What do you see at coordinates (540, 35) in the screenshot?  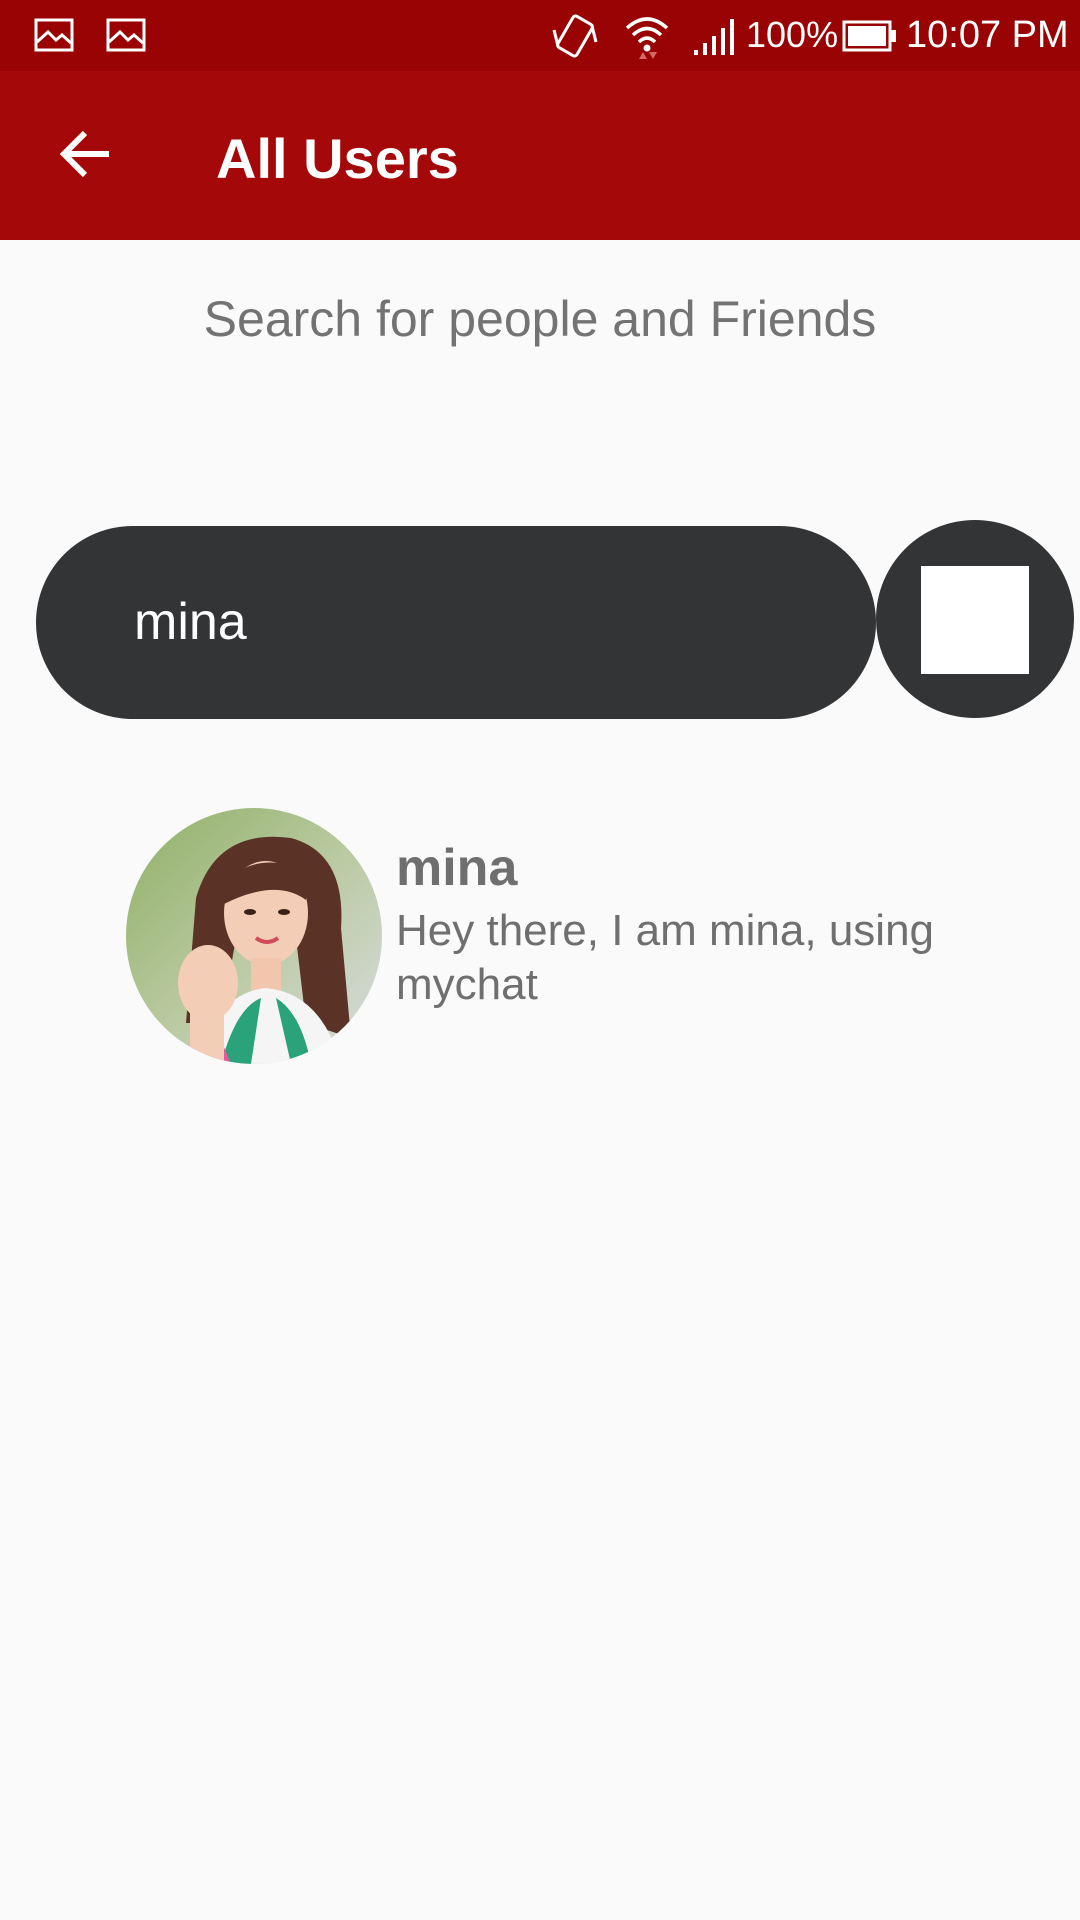 I see `status-bar: 100% 10:07 PM` at bounding box center [540, 35].